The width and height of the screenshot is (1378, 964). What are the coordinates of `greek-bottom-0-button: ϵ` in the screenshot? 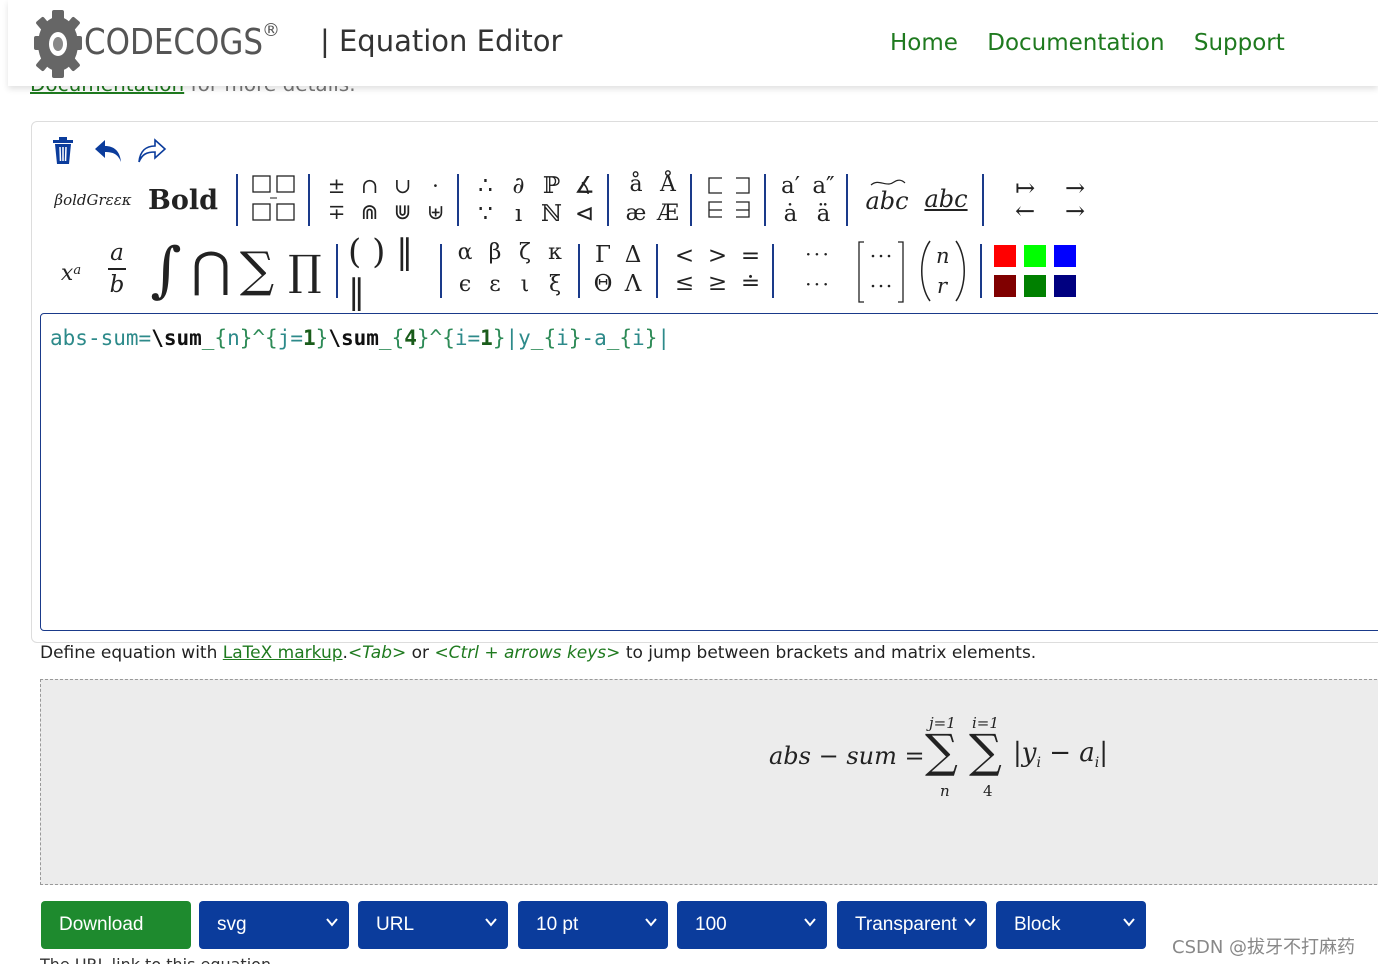 It's located at (465, 285).